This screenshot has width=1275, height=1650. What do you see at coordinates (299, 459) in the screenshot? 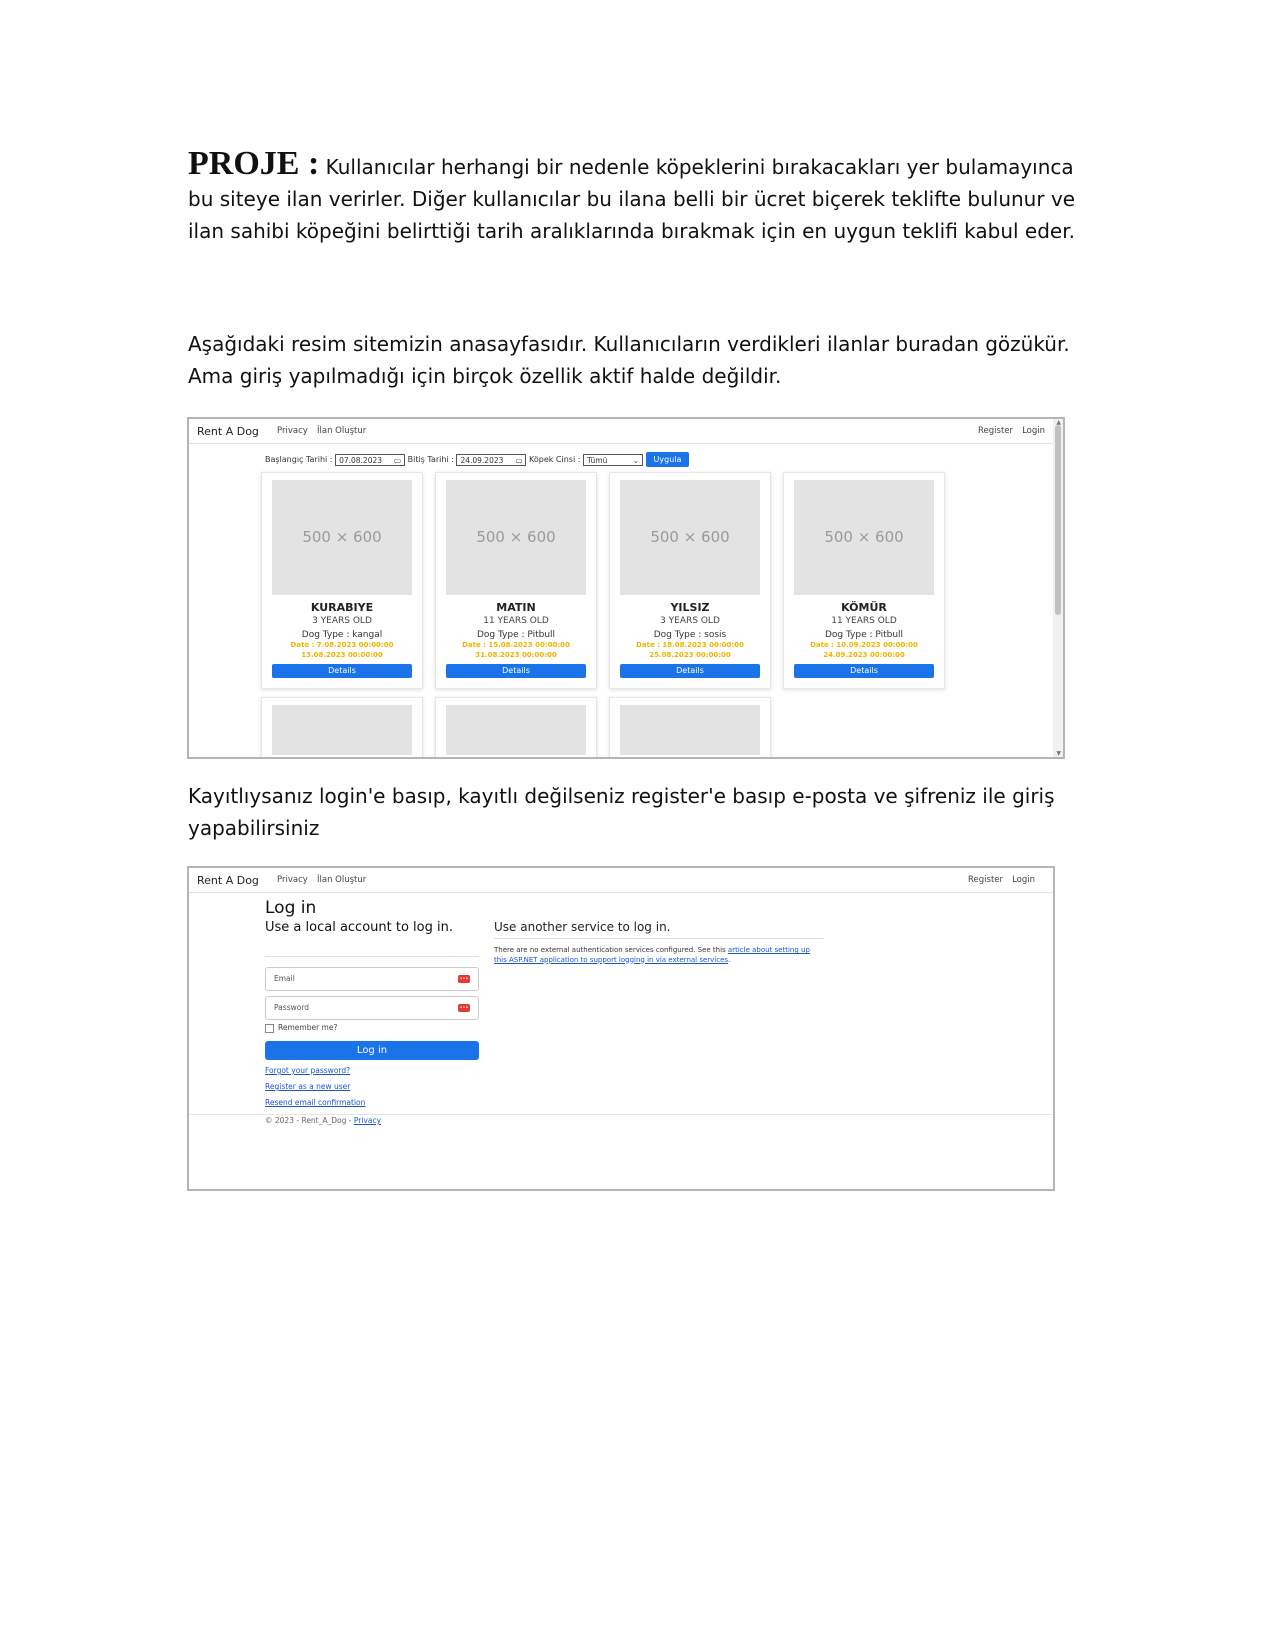
I see `start-date-label: Başlangıç Tarihi :` at bounding box center [299, 459].